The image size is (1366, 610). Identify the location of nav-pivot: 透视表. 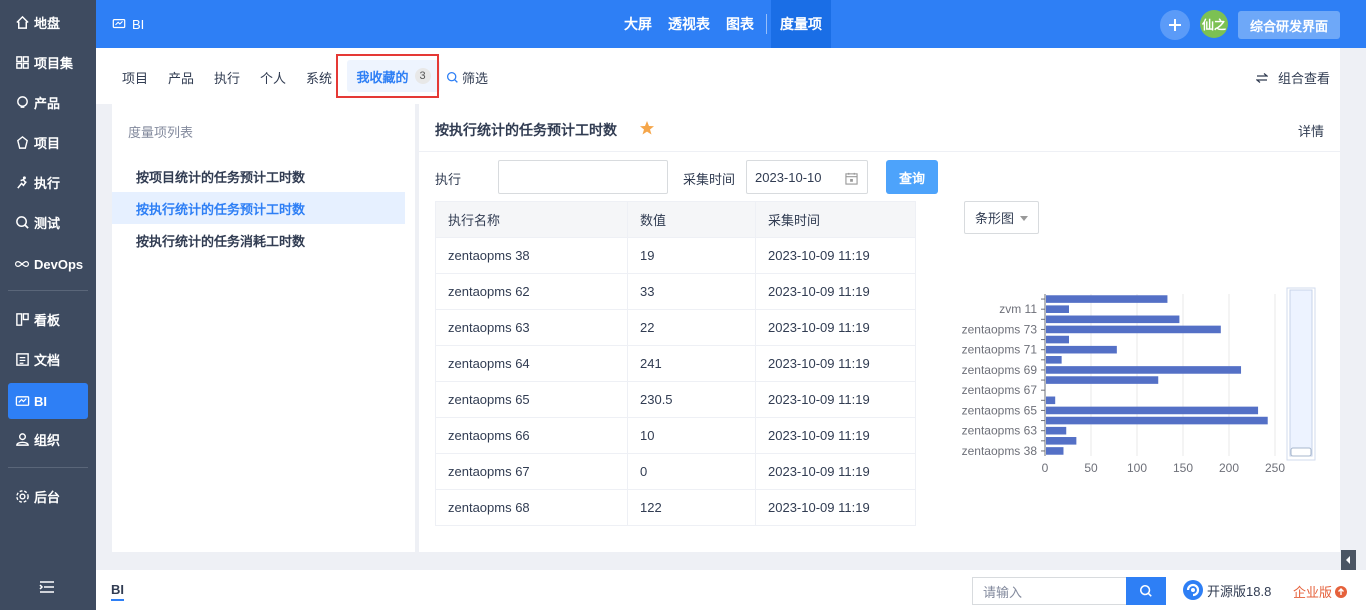
(689, 24).